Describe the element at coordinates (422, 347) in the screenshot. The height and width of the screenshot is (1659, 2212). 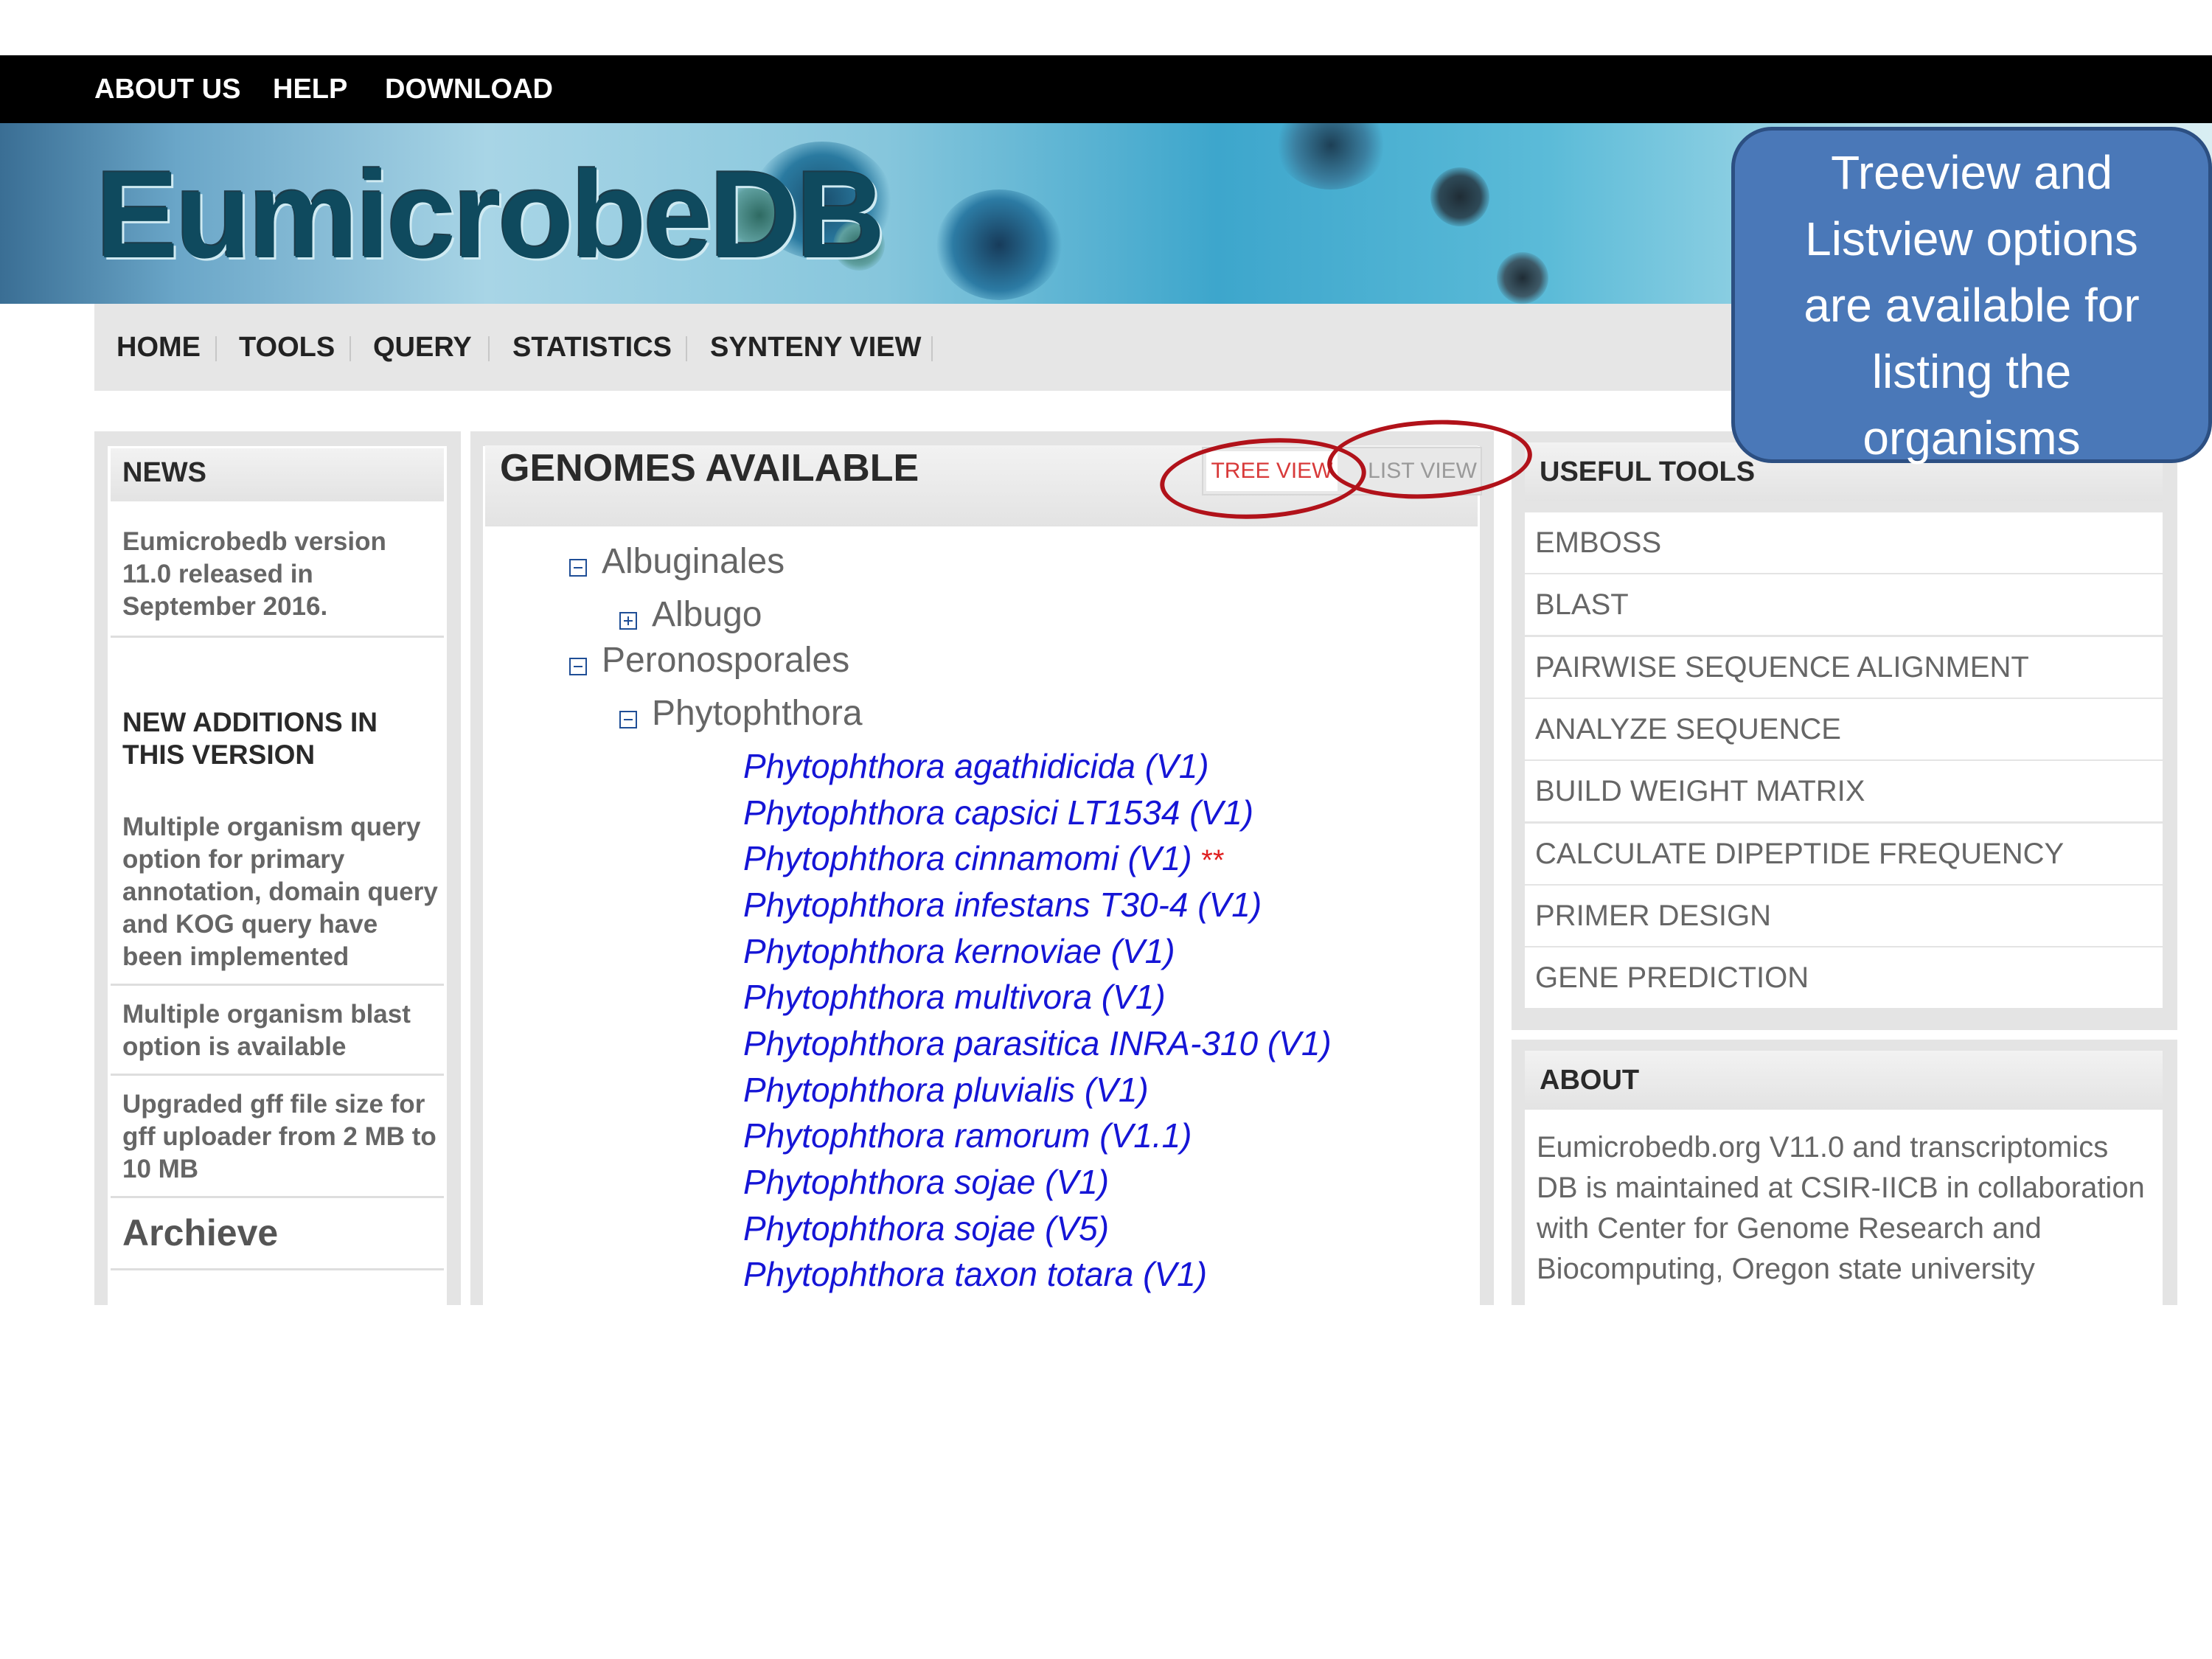
I see `nav-query: QUERY` at that location.